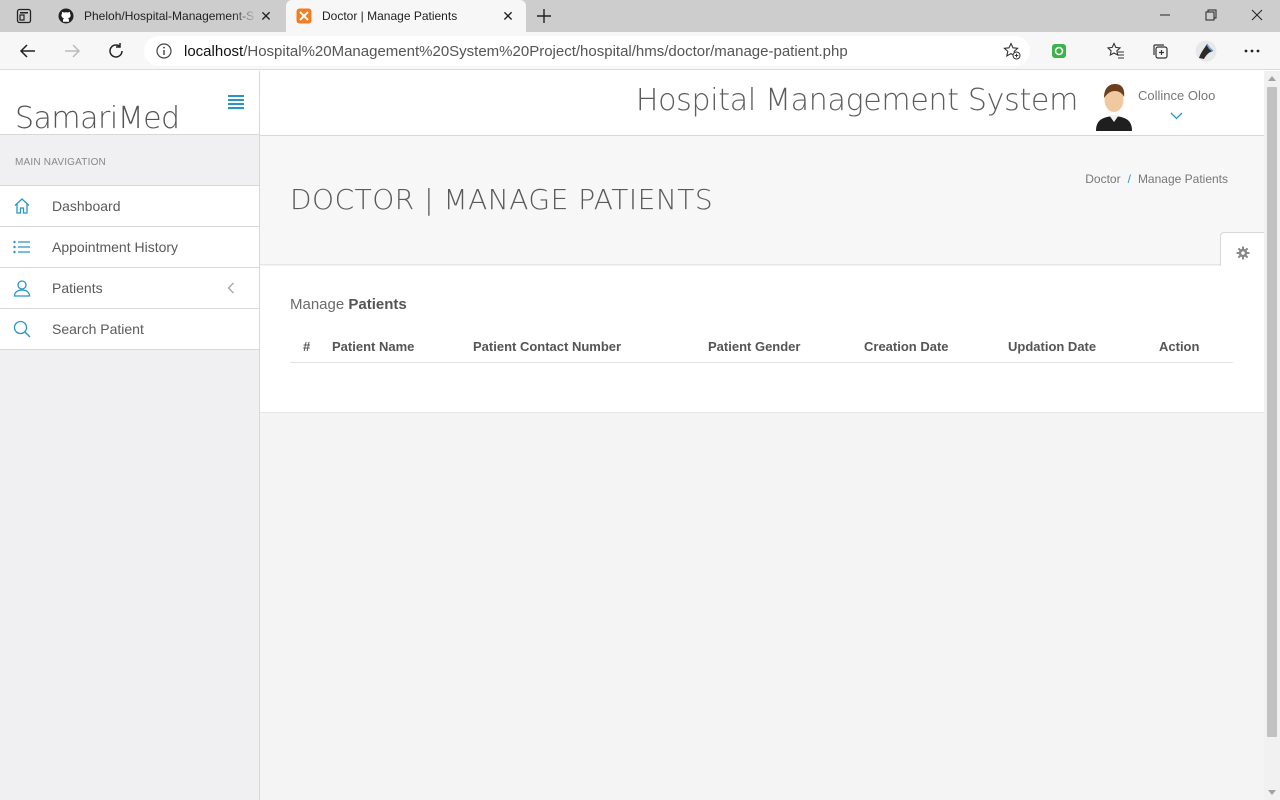  I want to click on arrow-left-icon, so click(27, 51).